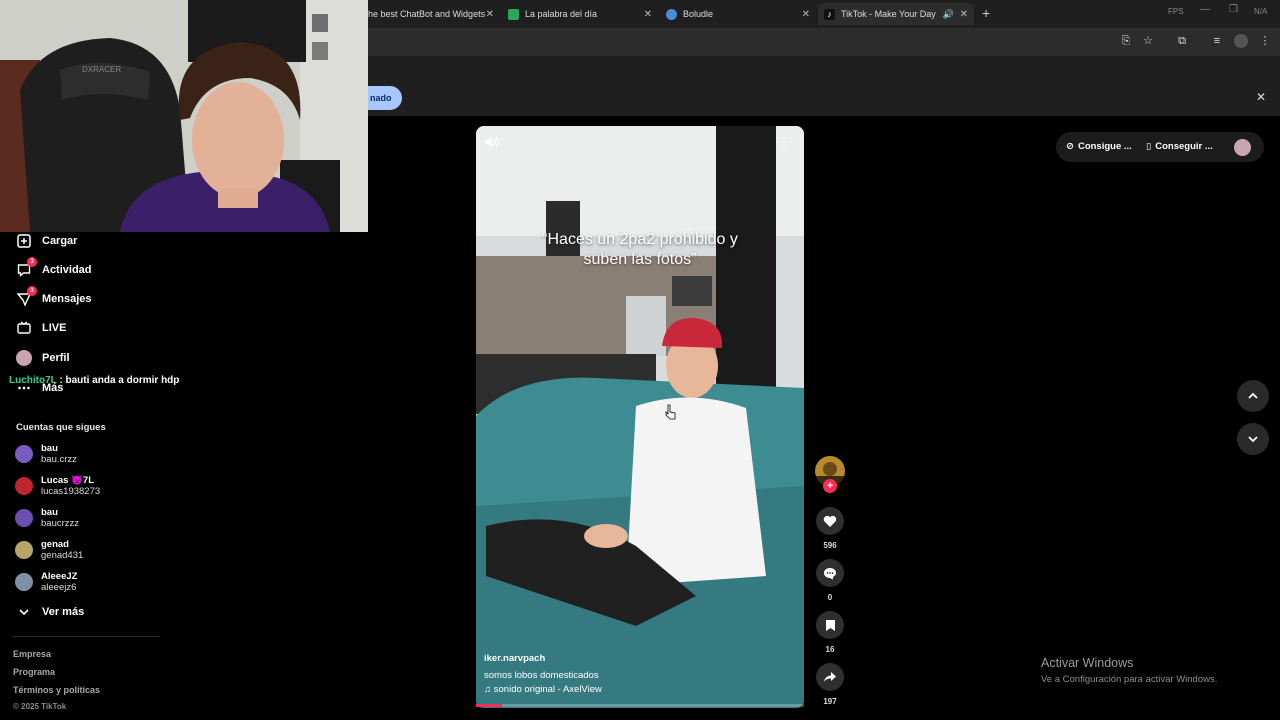 This screenshot has height=720, width=1280. What do you see at coordinates (59, 459) in the screenshot?
I see `account-handle: bau.crzz` at bounding box center [59, 459].